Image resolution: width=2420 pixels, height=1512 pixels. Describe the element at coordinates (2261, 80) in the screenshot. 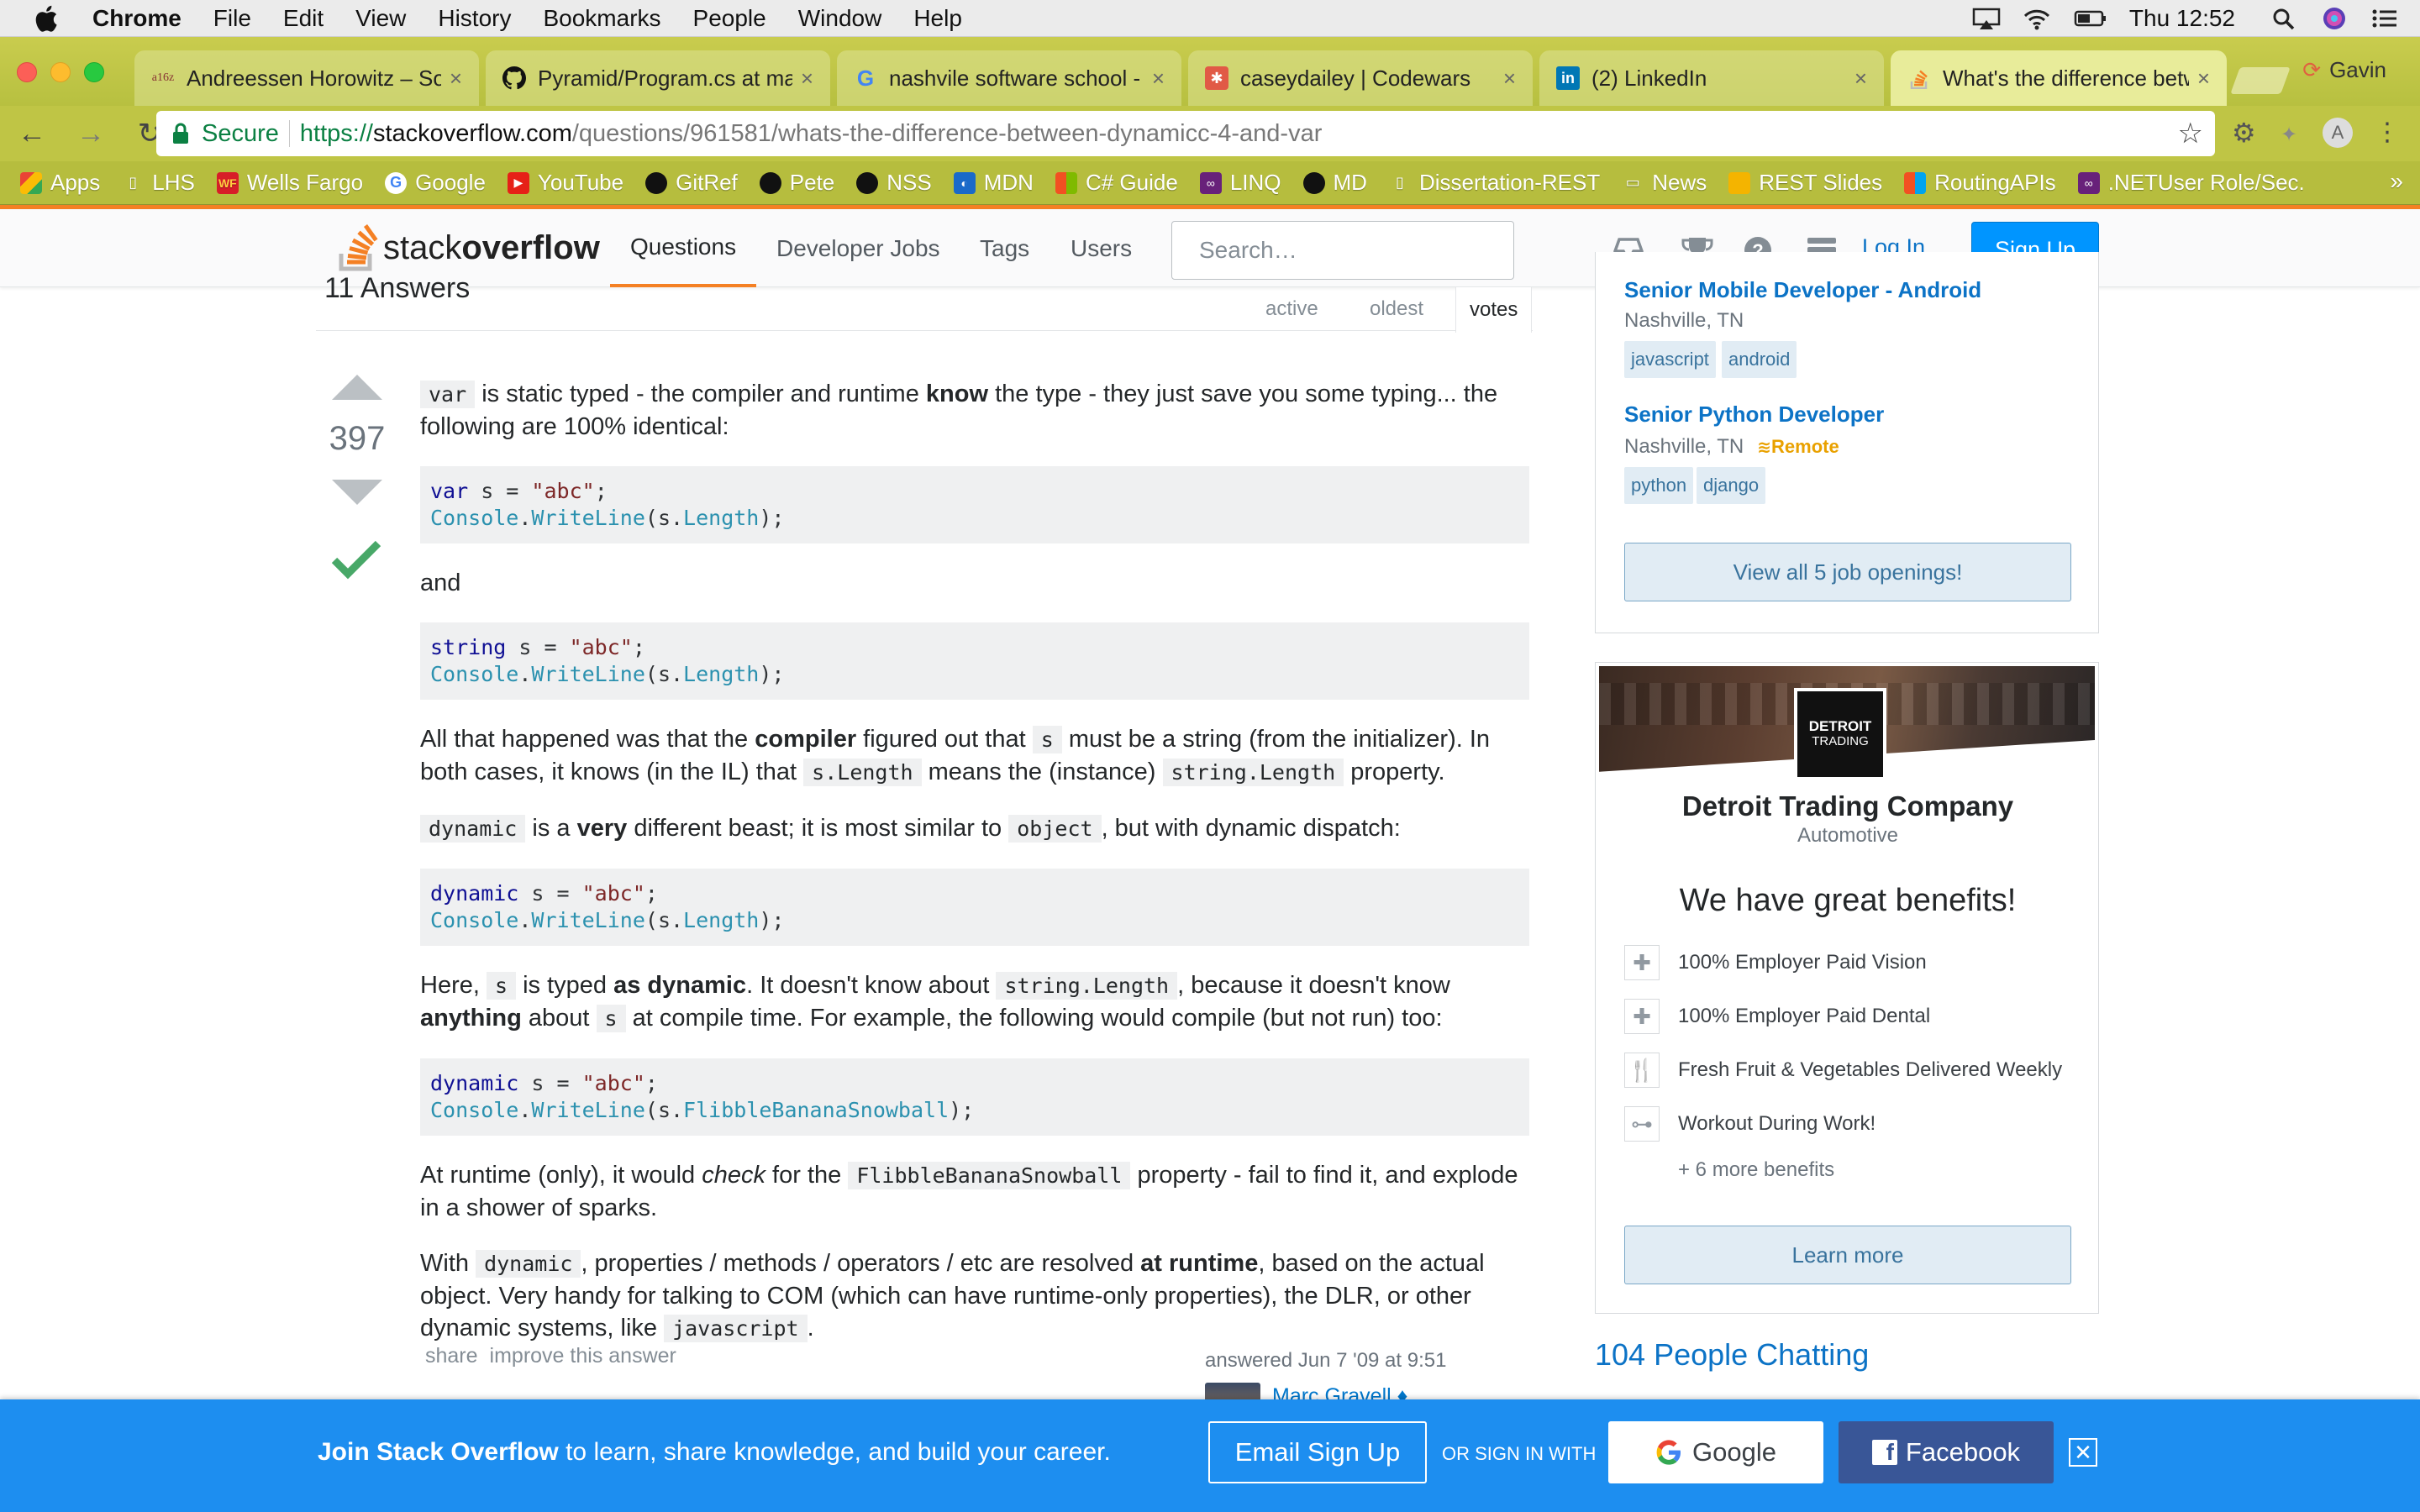

I see `new-tab-button` at that location.